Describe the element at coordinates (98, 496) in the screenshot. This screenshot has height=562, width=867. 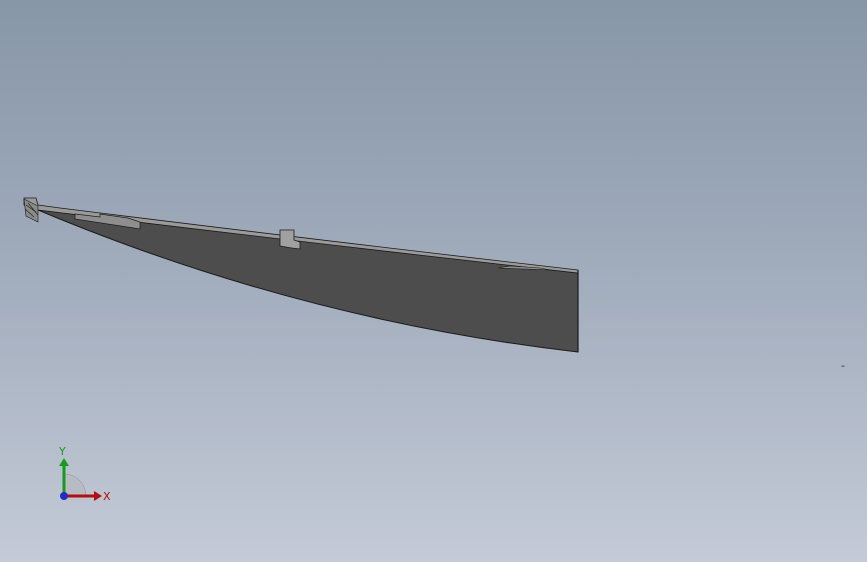
I see `x-axis-arrowhead` at that location.